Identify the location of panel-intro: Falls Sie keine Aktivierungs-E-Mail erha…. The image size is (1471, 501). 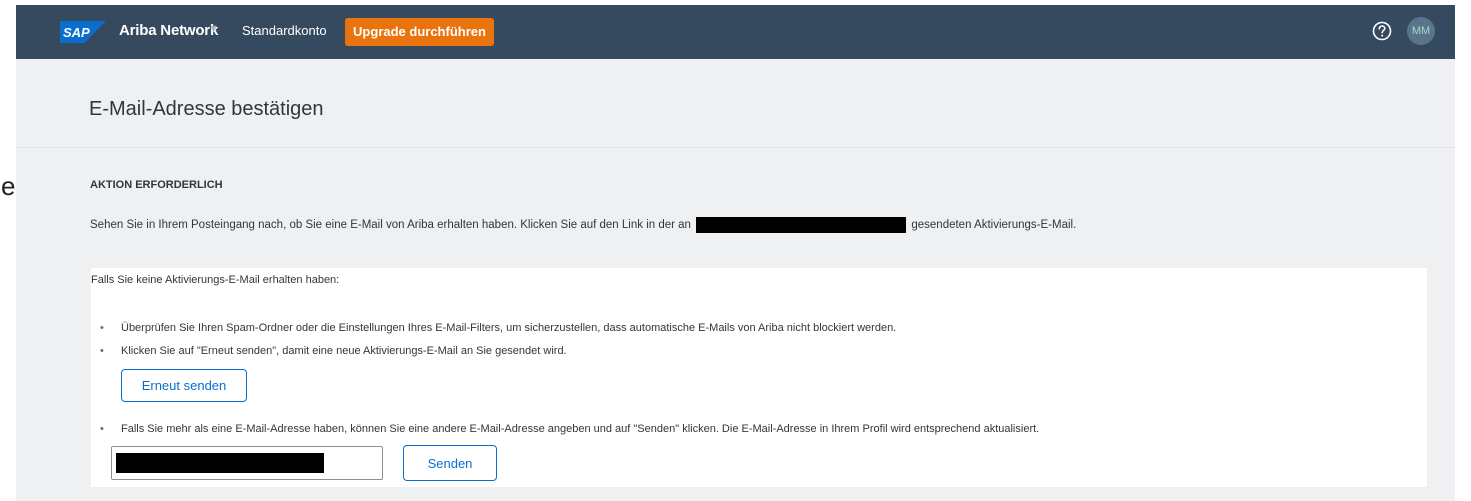
(215, 280).